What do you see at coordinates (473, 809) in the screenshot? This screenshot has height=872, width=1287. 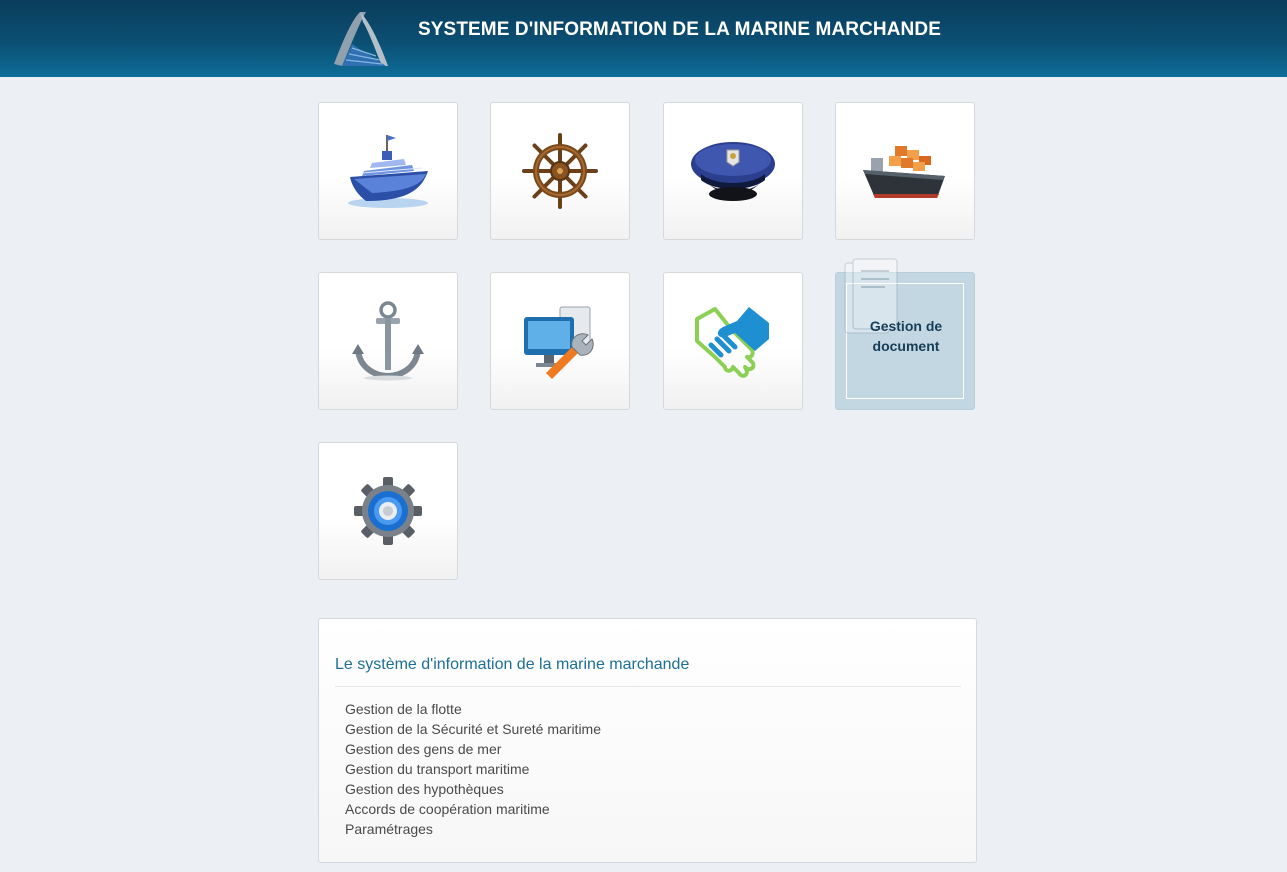 I see `module-link-agreements: Accords de coopération maritime` at bounding box center [473, 809].